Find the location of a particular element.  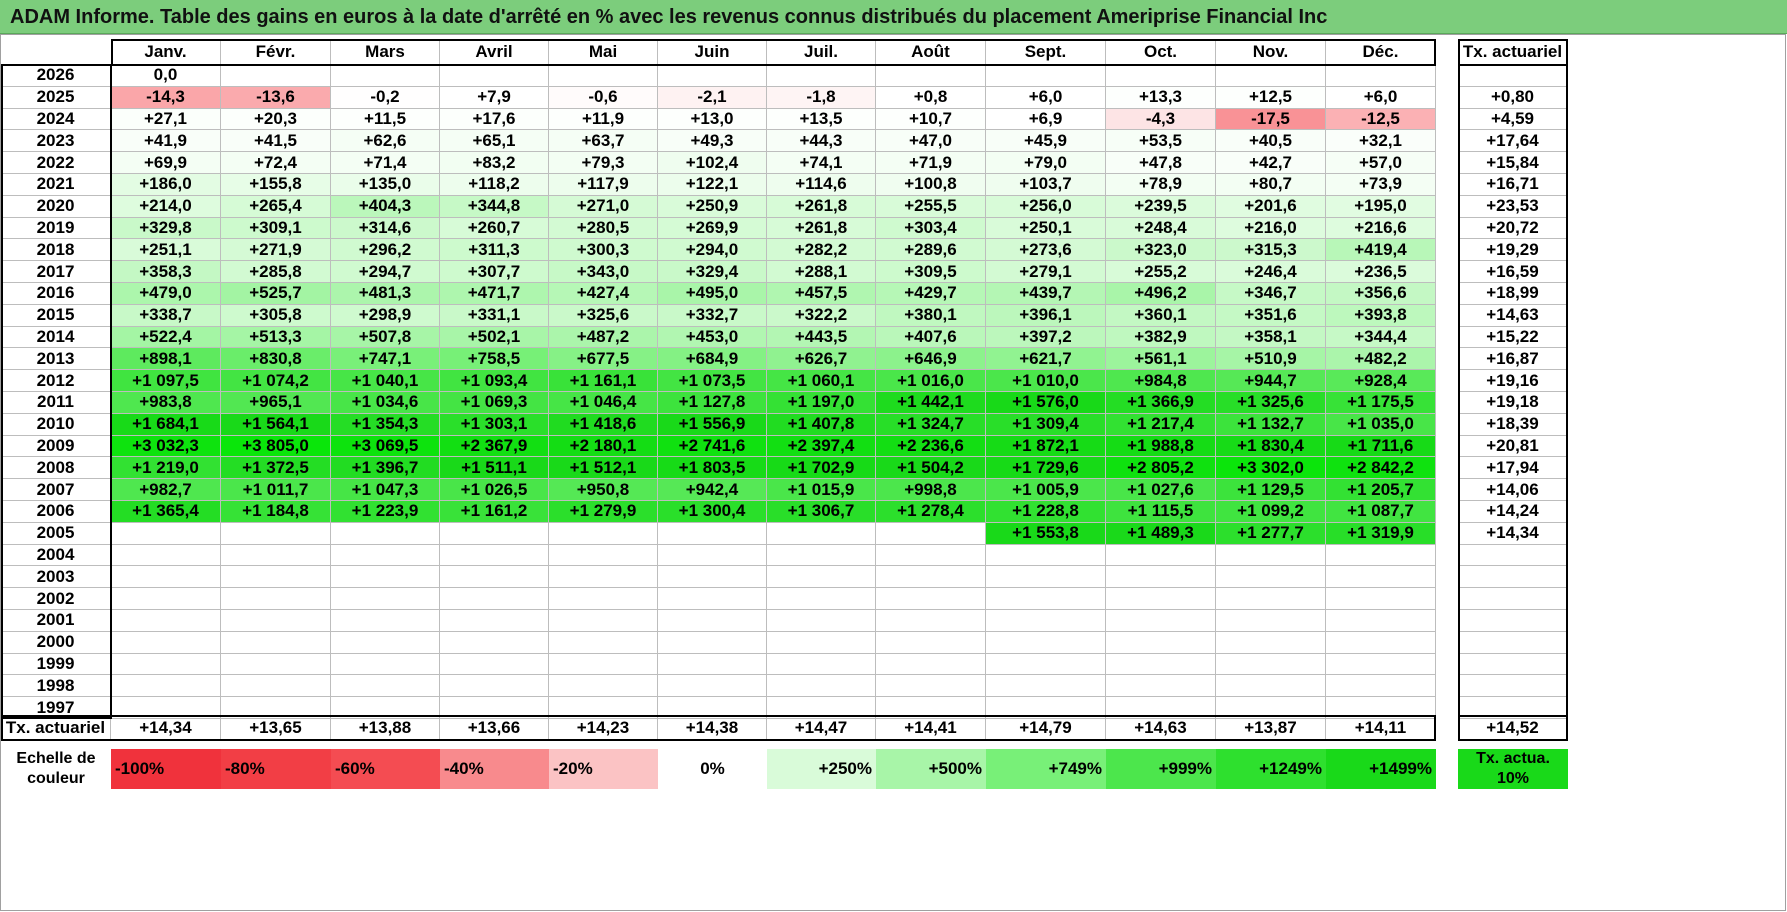

gain-cell: -1,8 is located at coordinates (821, 97).